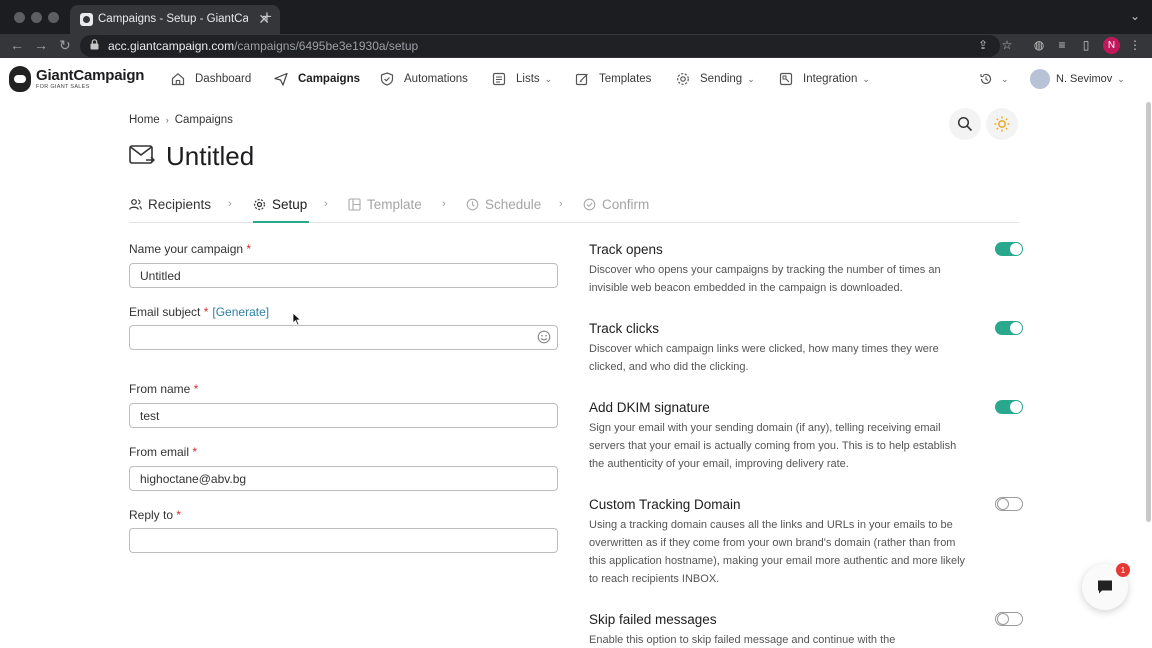  I want to click on url-path: /campaigns/6495be3e1930a/setup, so click(326, 46).